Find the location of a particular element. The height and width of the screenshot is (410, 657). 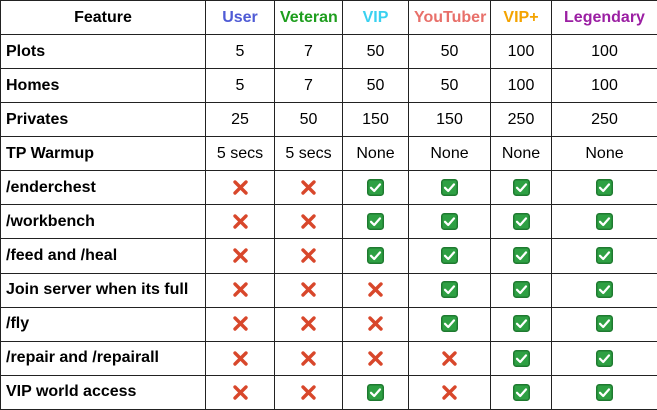

feature-name: /repair and /repairall is located at coordinates (103, 358).